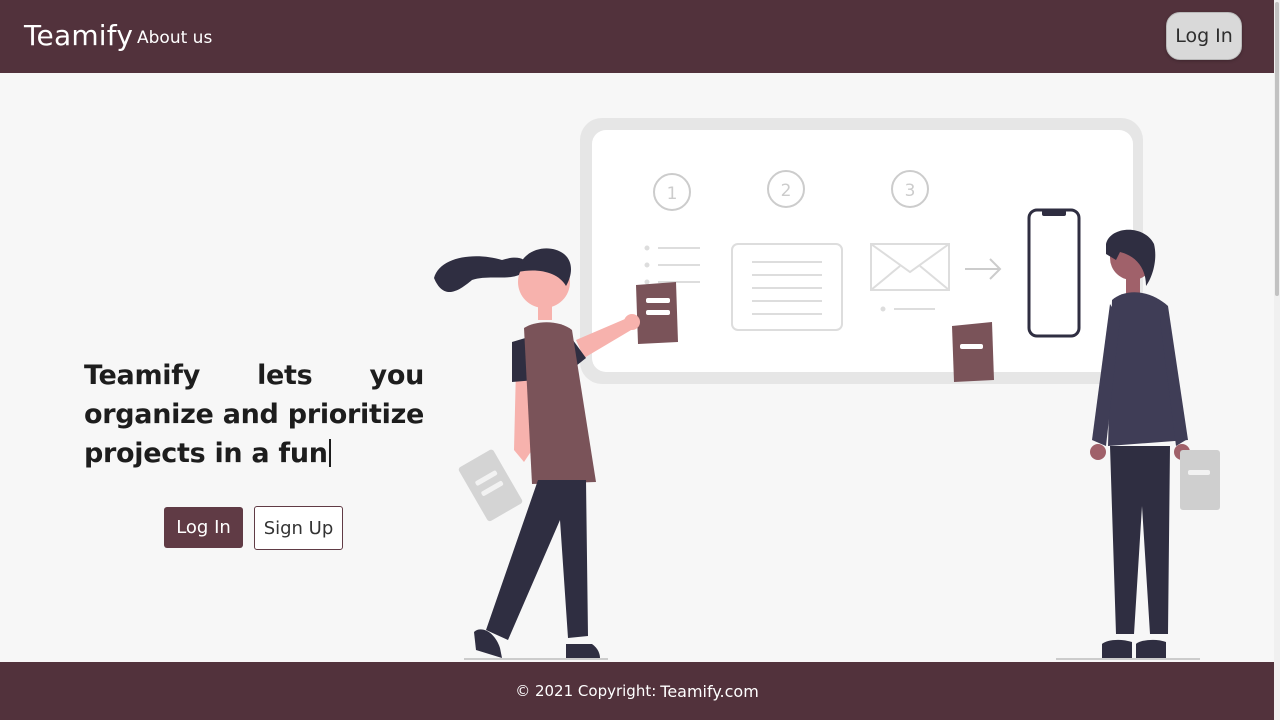 This screenshot has width=1280, height=720. Describe the element at coordinates (203, 527) in the screenshot. I see `hero-login-button: Log In` at that location.